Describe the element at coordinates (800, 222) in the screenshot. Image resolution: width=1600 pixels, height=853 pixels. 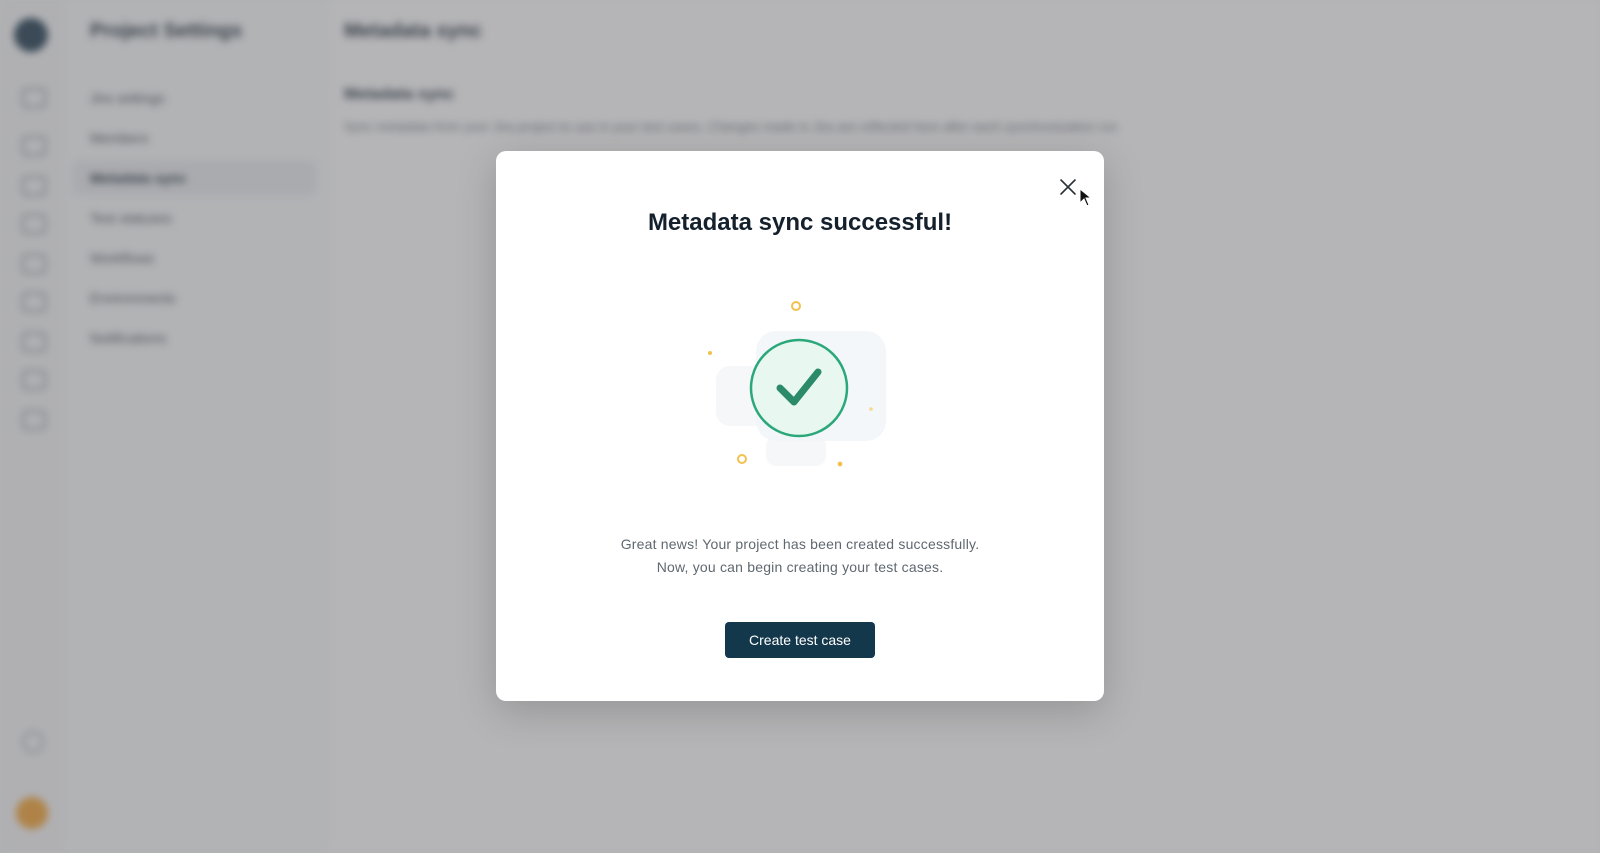
I see `modal-title: Metadata sync successful!` at that location.